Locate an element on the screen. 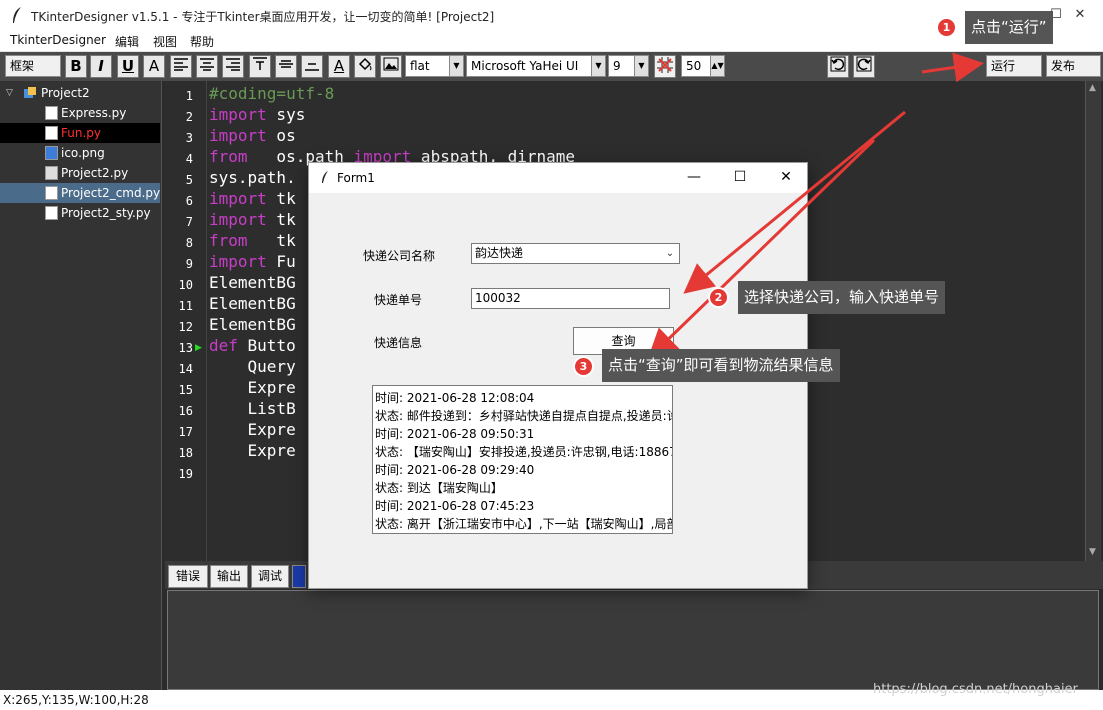  annotation-badge-1: 1 is located at coordinates (946, 27).